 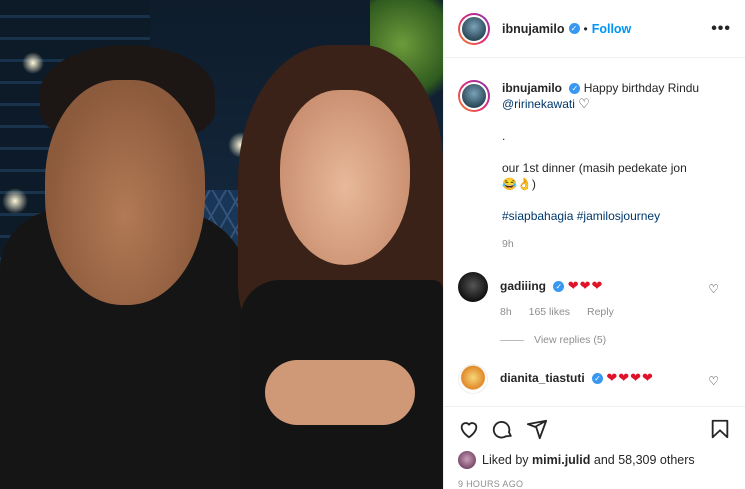 What do you see at coordinates (512, 340) in the screenshot?
I see `replies-dash` at bounding box center [512, 340].